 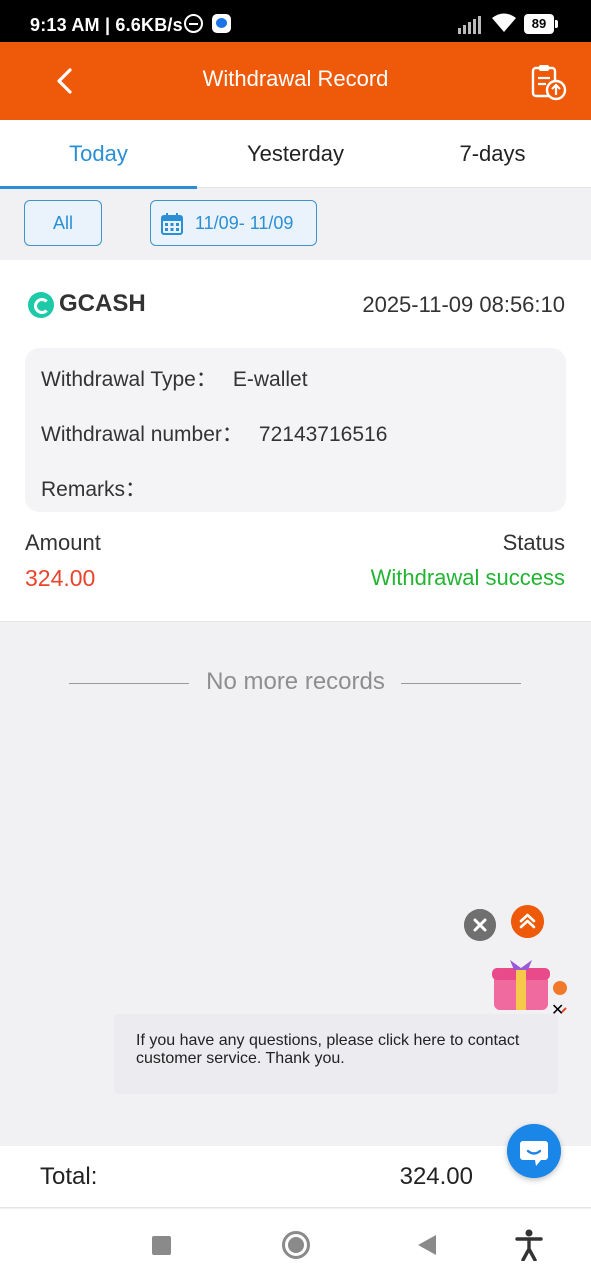 What do you see at coordinates (270, 379) in the screenshot?
I see `withdrawal-type-value: E-wallet` at bounding box center [270, 379].